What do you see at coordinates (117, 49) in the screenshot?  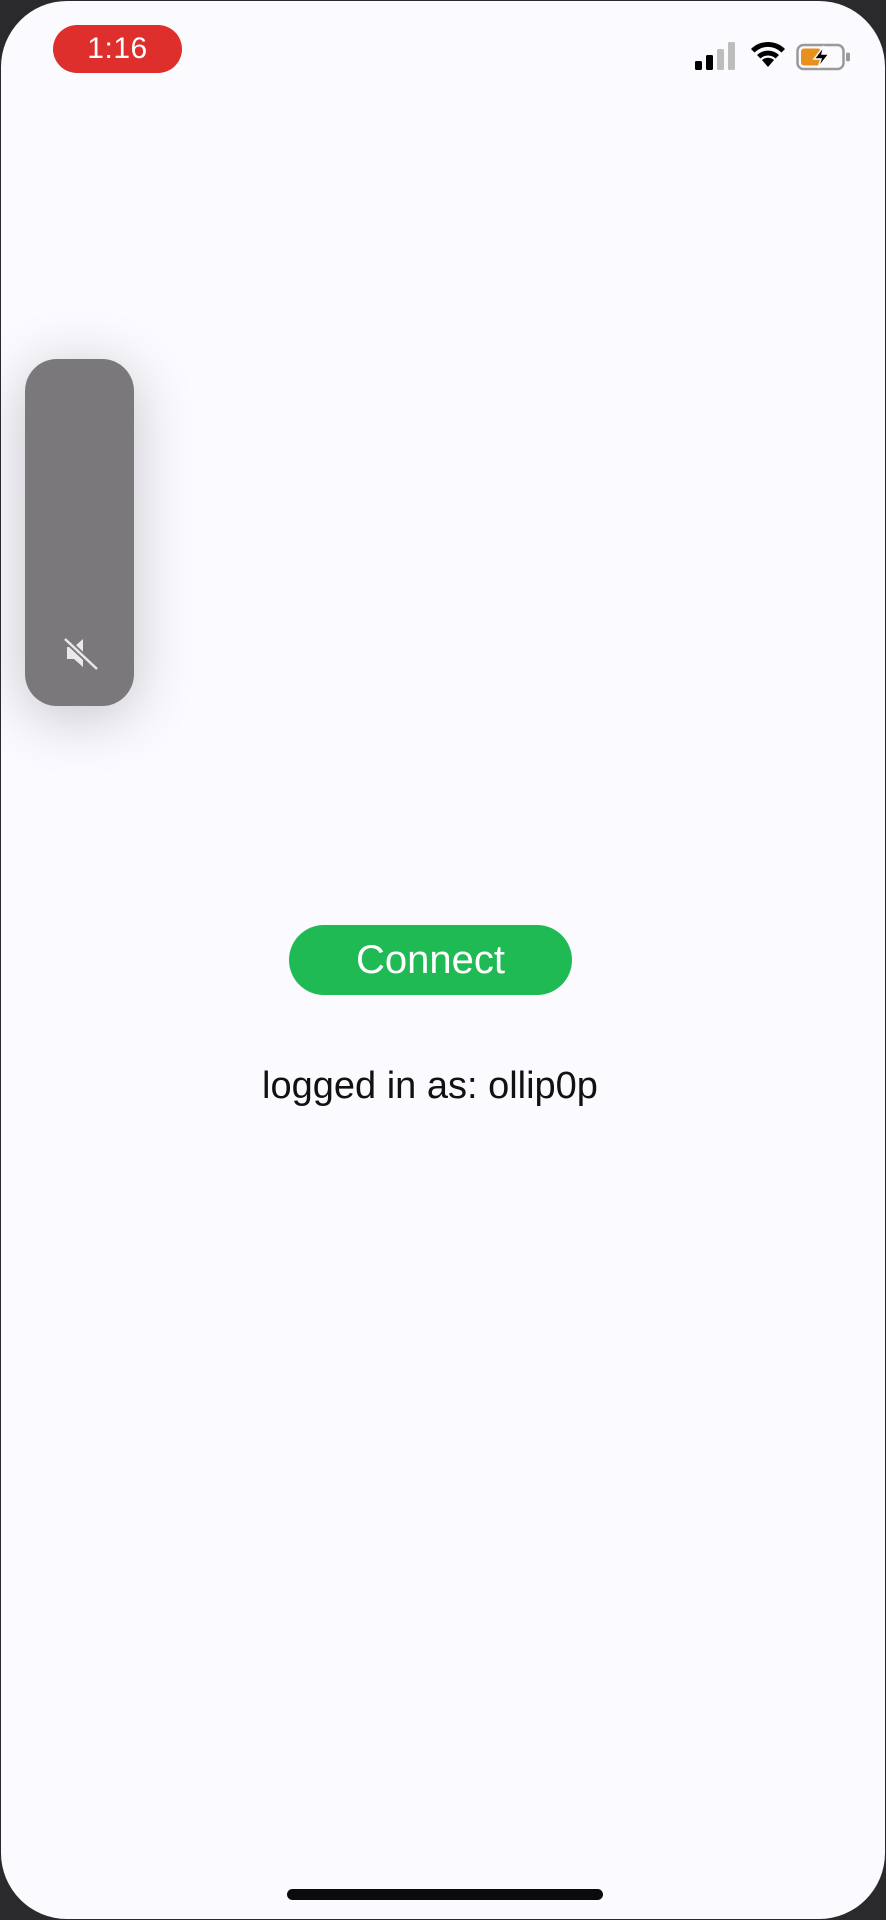 I see `status-time: 1:16` at bounding box center [117, 49].